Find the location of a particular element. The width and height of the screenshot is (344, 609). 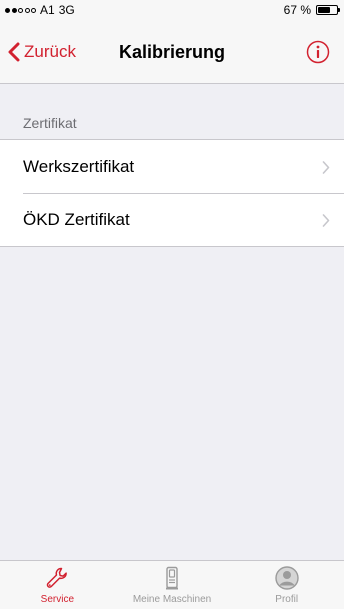

network-label: 3G is located at coordinates (66, 10).